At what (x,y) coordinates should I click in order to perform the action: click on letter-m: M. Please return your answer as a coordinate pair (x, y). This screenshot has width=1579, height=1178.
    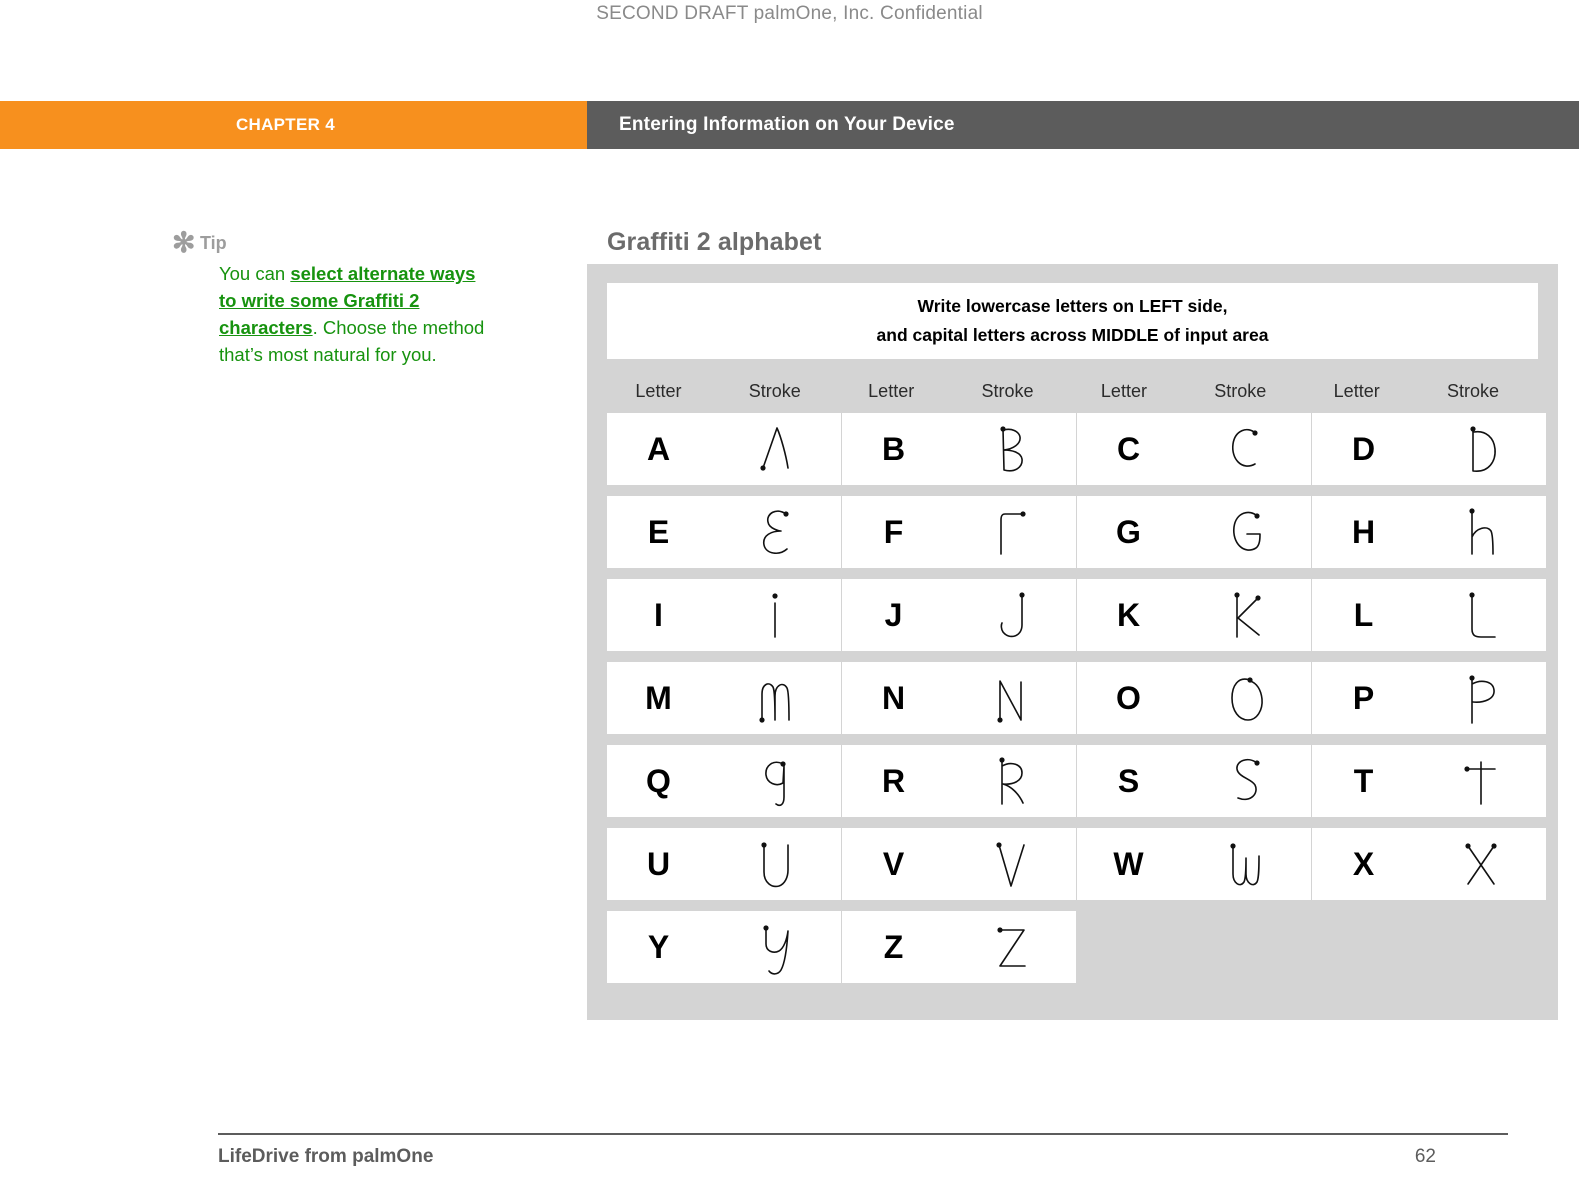
    Looking at the image, I should click on (658, 698).